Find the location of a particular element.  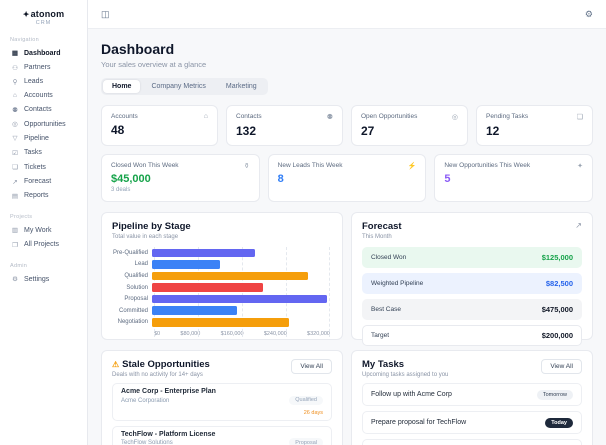

logo-icon: ✦ is located at coordinates (26, 14).